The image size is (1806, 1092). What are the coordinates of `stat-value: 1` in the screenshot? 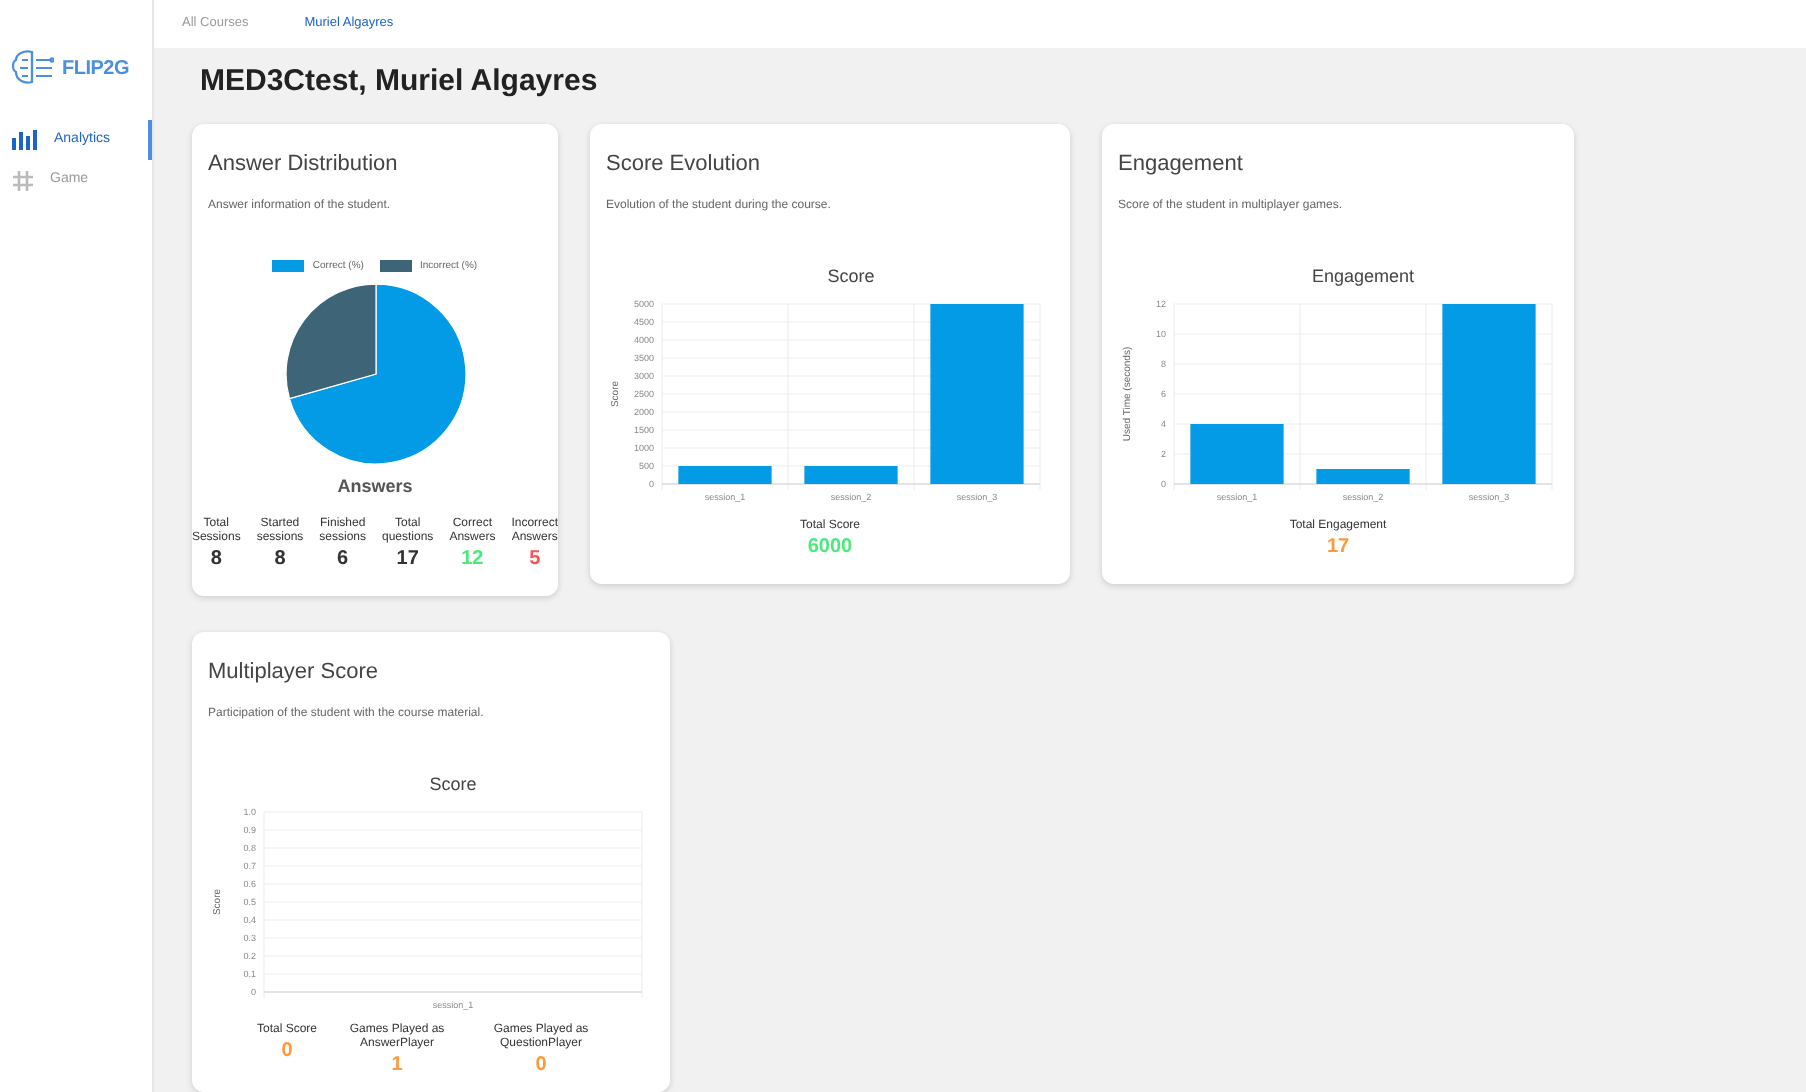 It's located at (397, 1064).